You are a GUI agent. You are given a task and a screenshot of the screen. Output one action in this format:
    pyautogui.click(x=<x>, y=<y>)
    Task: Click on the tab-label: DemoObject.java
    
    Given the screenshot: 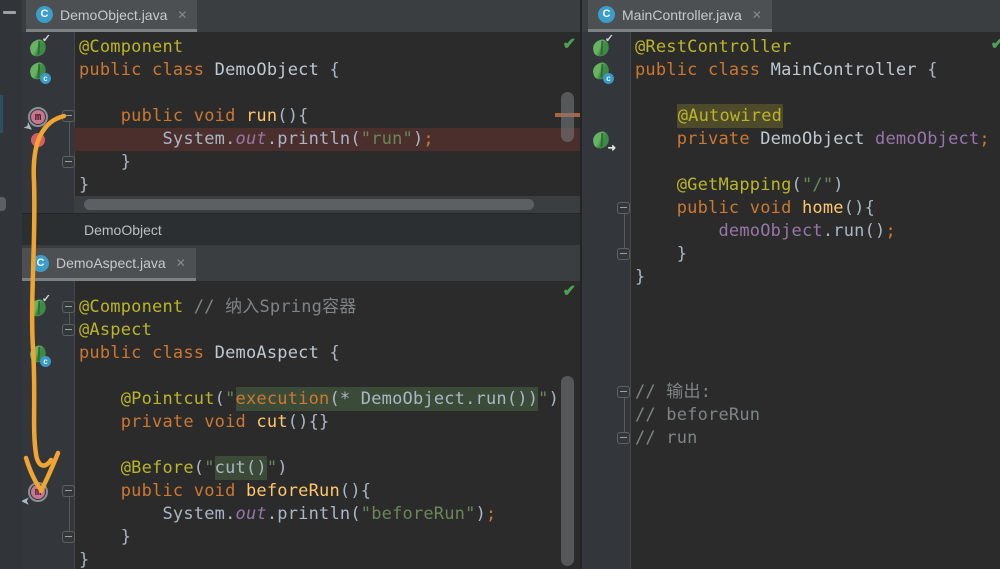 What is the action you would take?
    pyautogui.click(x=114, y=14)
    